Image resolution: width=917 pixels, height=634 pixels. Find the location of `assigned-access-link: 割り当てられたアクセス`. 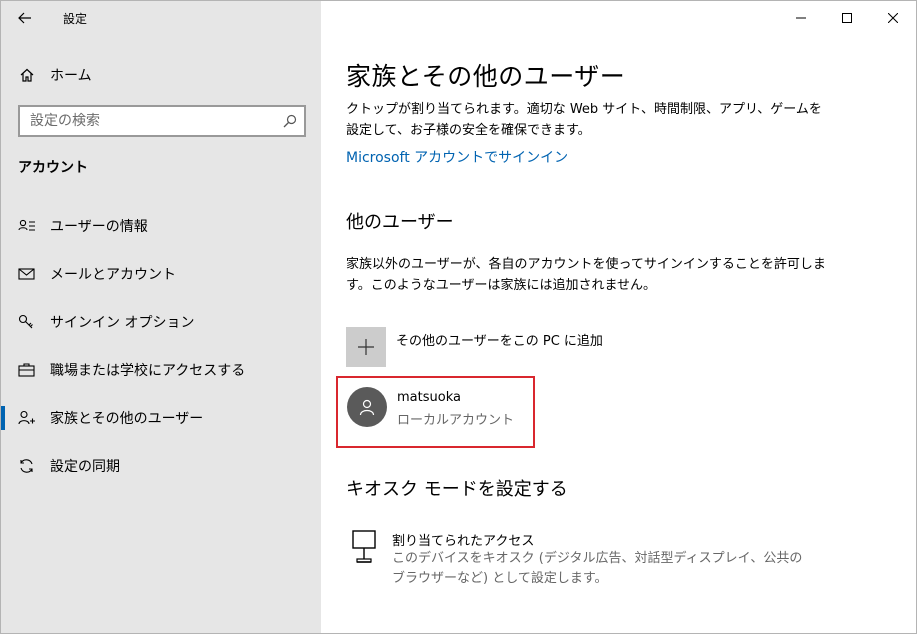

assigned-access-link: 割り当てられたアクセス is located at coordinates (463, 539).